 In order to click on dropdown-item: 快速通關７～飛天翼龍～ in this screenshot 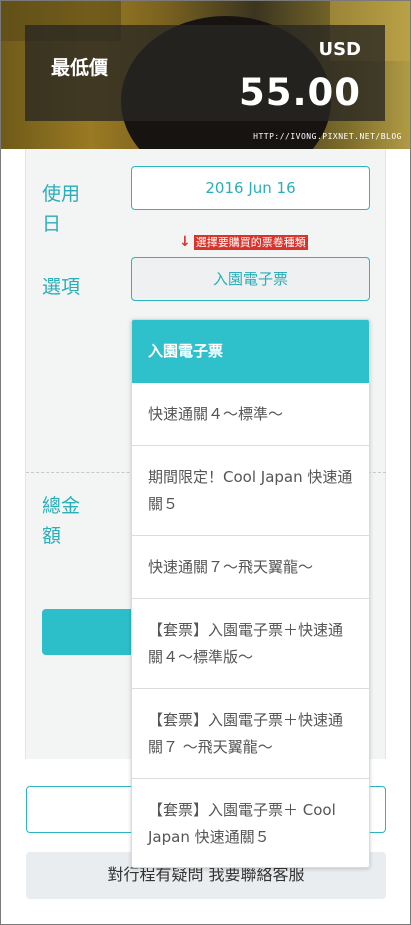, I will do `click(250, 567)`.